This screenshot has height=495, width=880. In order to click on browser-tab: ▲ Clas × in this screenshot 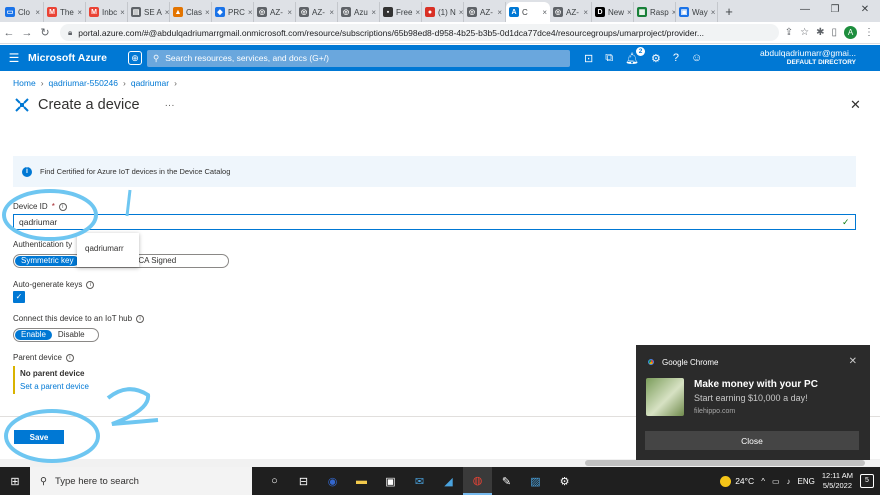, I will do `click(191, 12)`.